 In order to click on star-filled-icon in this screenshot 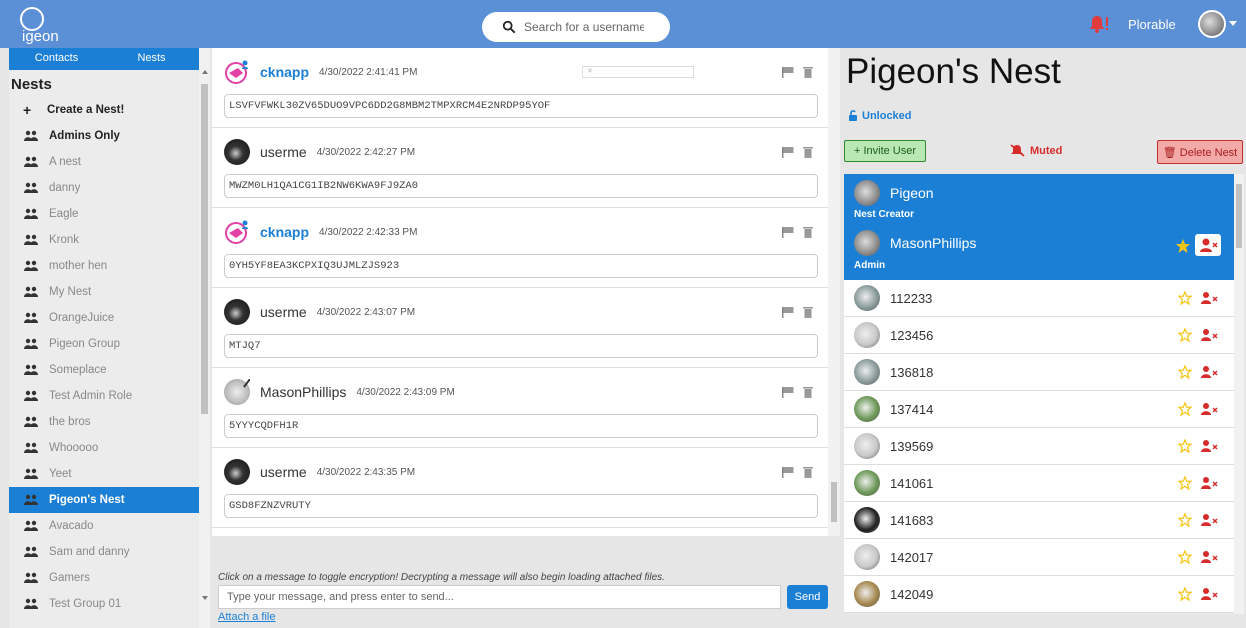, I will do `click(1183, 246)`.